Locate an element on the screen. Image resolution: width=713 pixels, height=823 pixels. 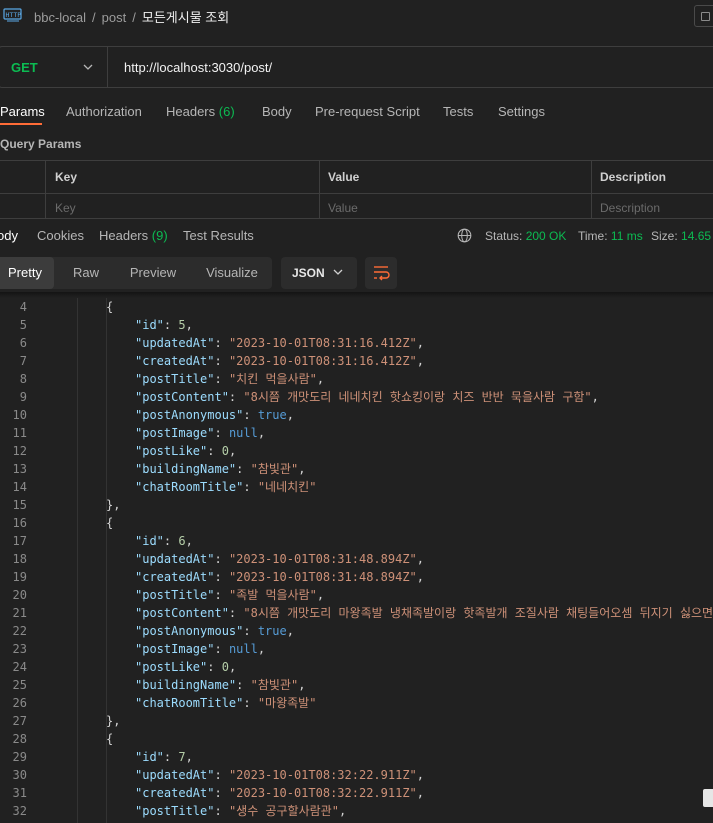
breadcrumb-folder: post is located at coordinates (114, 17).